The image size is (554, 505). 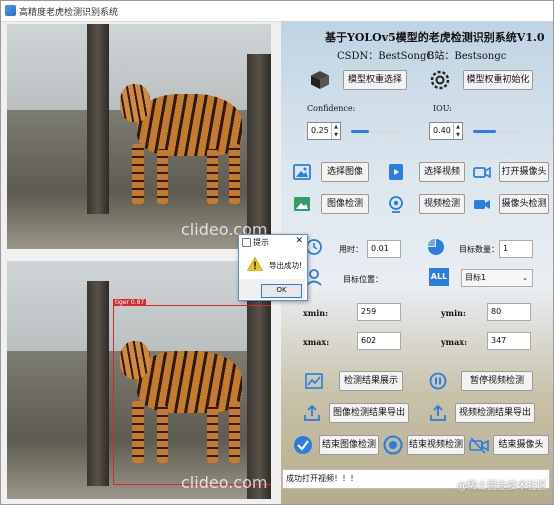 I want to click on image-detect-button: 图像检测, so click(x=345, y=204).